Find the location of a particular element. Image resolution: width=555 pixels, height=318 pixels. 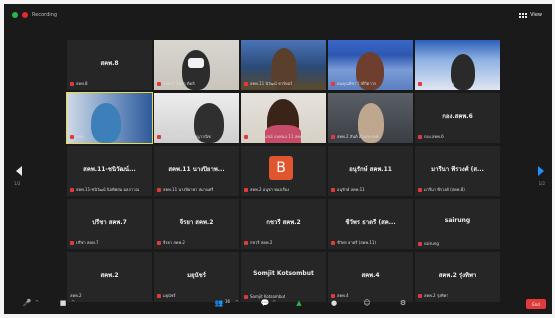

participant-tile: สคพ.8 สคพ.8 is located at coordinates (109, 65).